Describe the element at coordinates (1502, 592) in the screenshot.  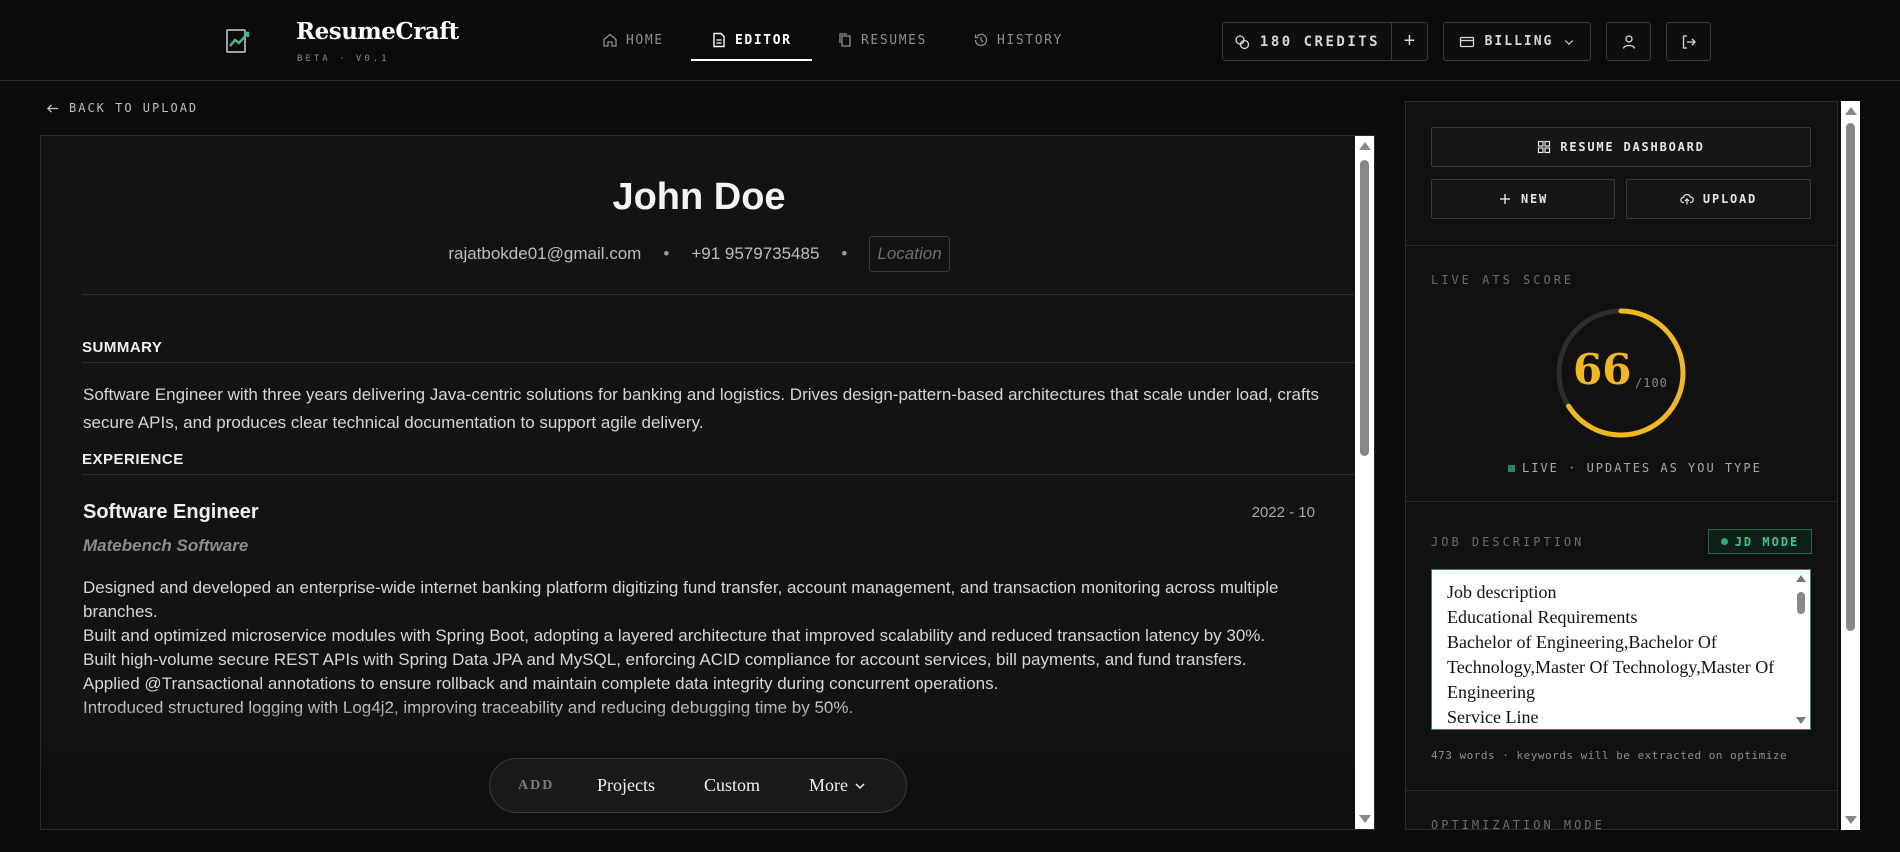
I see `jd-line: Job description` at that location.